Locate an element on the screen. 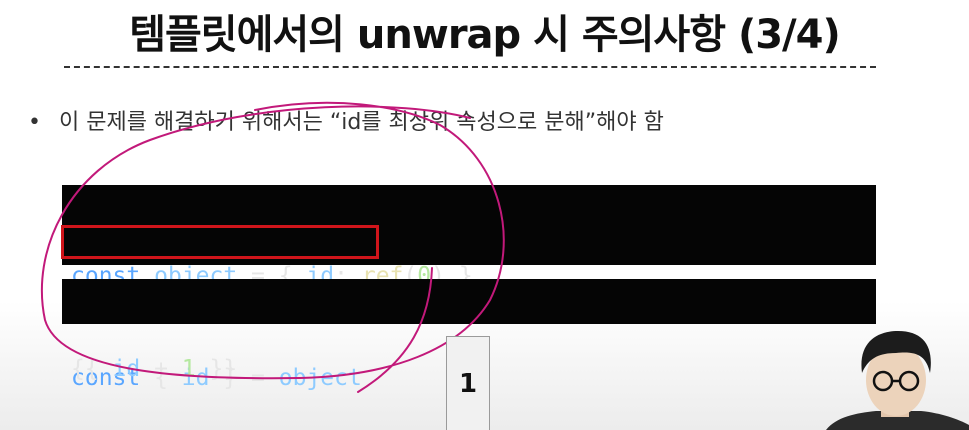  title-divider is located at coordinates (470, 67).